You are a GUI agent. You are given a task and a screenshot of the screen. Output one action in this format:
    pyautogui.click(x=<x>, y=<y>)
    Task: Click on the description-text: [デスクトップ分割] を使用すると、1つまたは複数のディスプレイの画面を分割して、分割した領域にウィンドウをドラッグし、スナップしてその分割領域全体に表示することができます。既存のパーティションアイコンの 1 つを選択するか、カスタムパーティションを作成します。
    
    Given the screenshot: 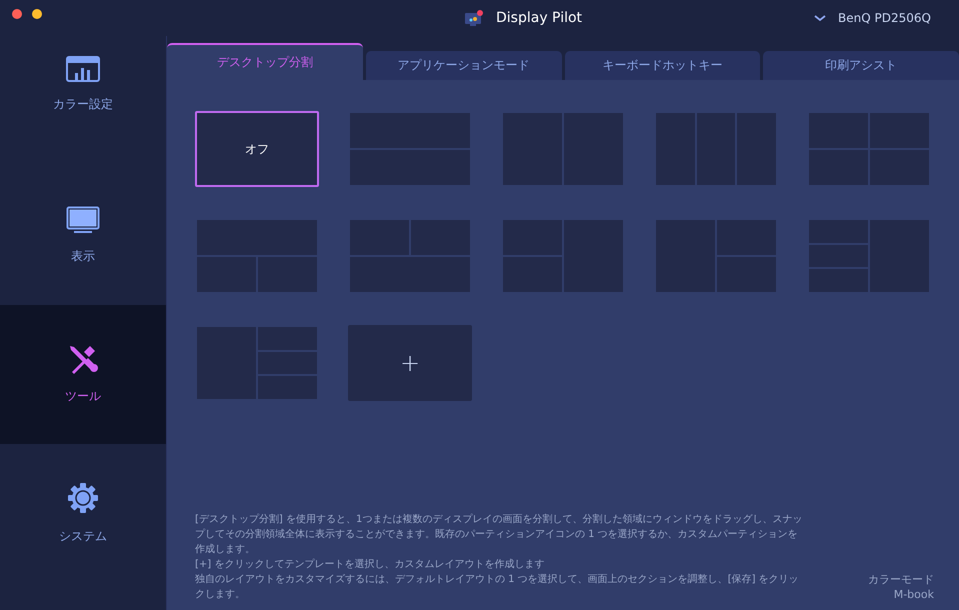 What is the action you would take?
    pyautogui.click(x=499, y=534)
    